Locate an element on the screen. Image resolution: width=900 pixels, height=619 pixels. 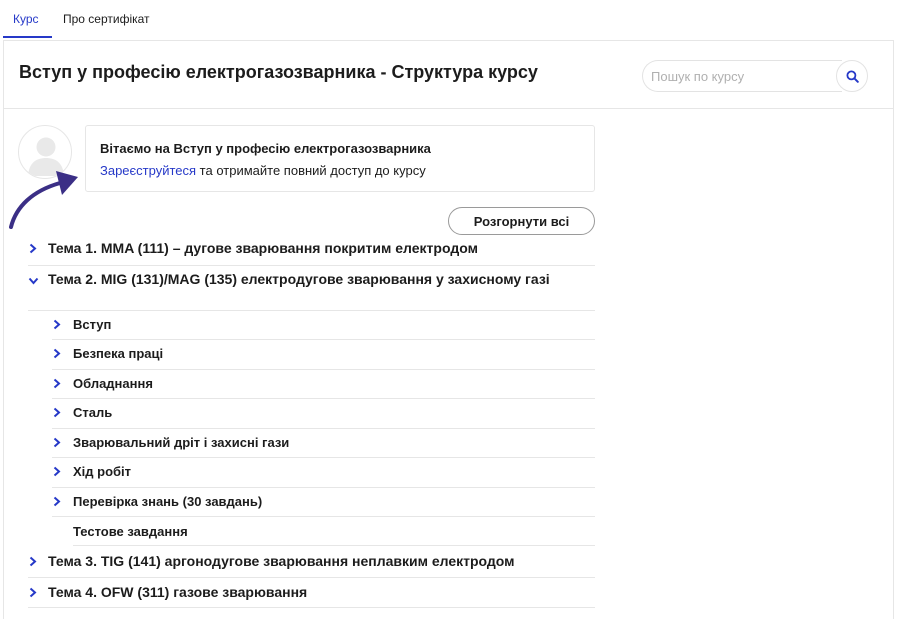
search-box is located at coordinates (755, 76).